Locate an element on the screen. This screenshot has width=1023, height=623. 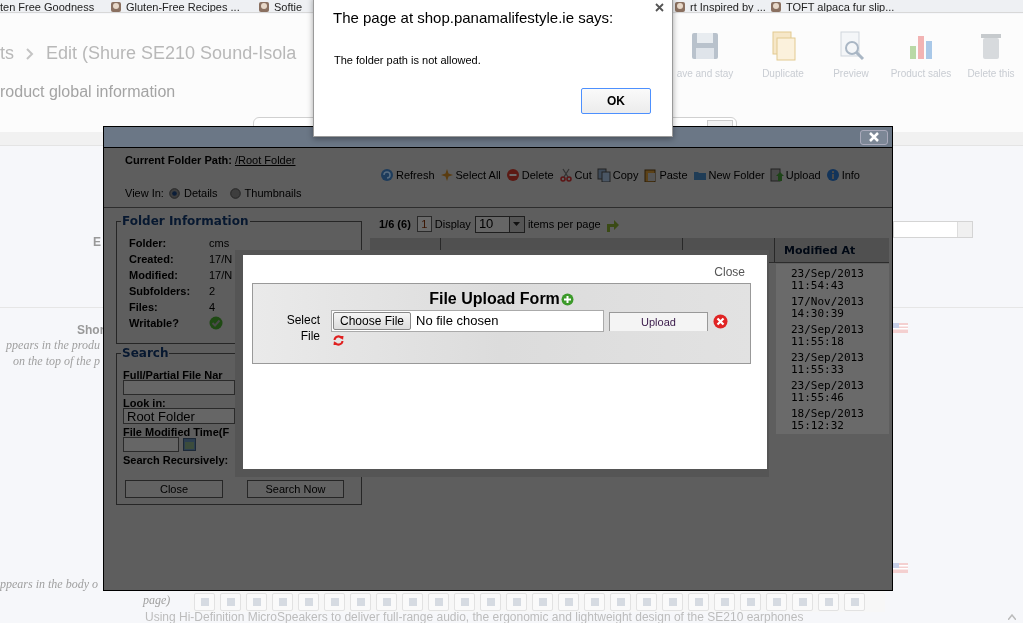
refresh-icon is located at coordinates (338, 340).